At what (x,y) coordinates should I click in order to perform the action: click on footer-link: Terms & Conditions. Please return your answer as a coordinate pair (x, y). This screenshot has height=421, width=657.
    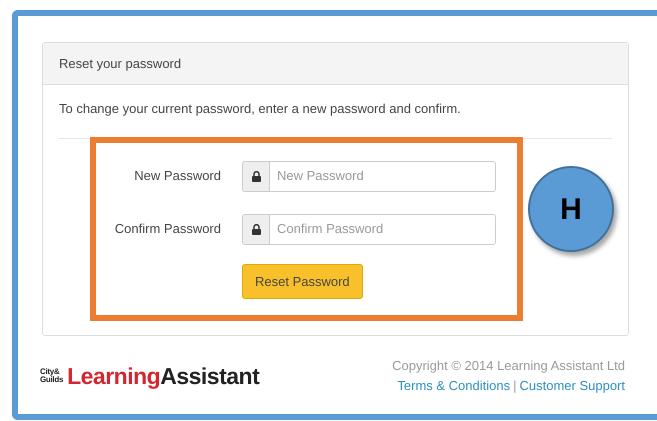
    Looking at the image, I should click on (453, 385).